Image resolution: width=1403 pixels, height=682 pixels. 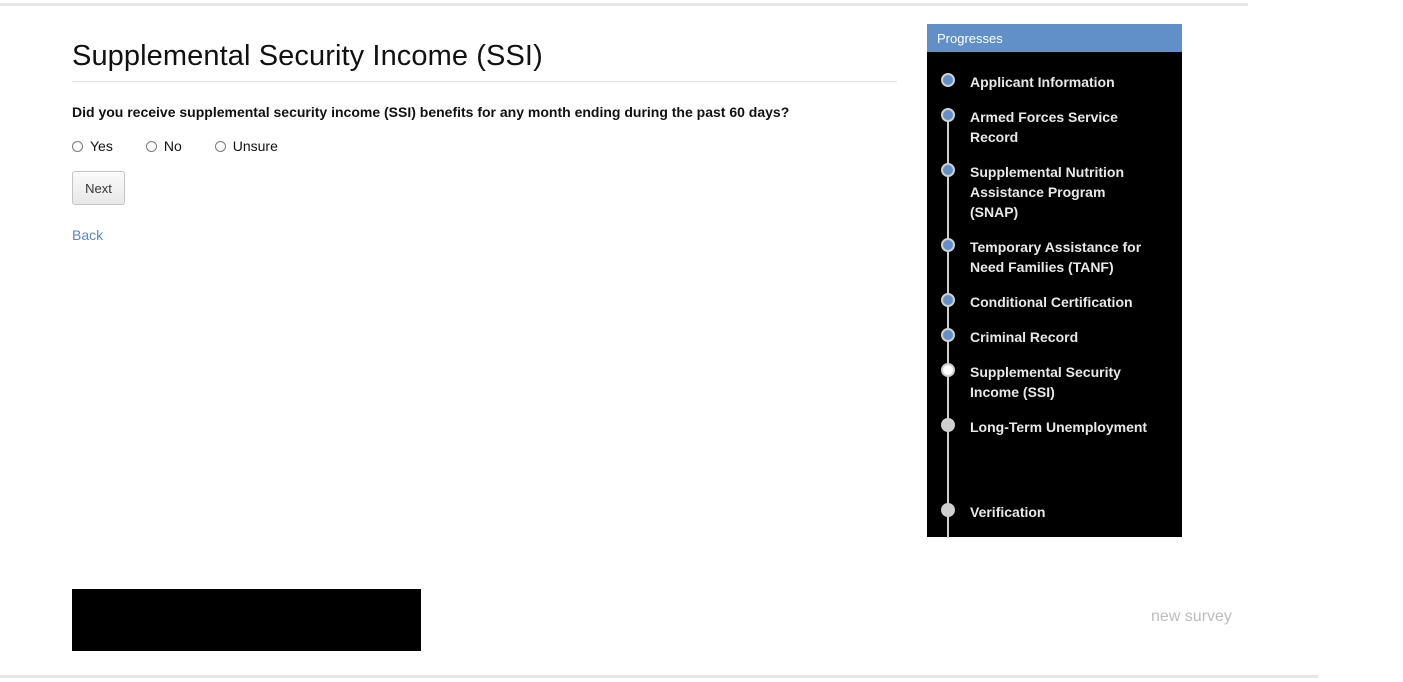 What do you see at coordinates (255, 146) in the screenshot?
I see `radio-label-unsure: Unsure` at bounding box center [255, 146].